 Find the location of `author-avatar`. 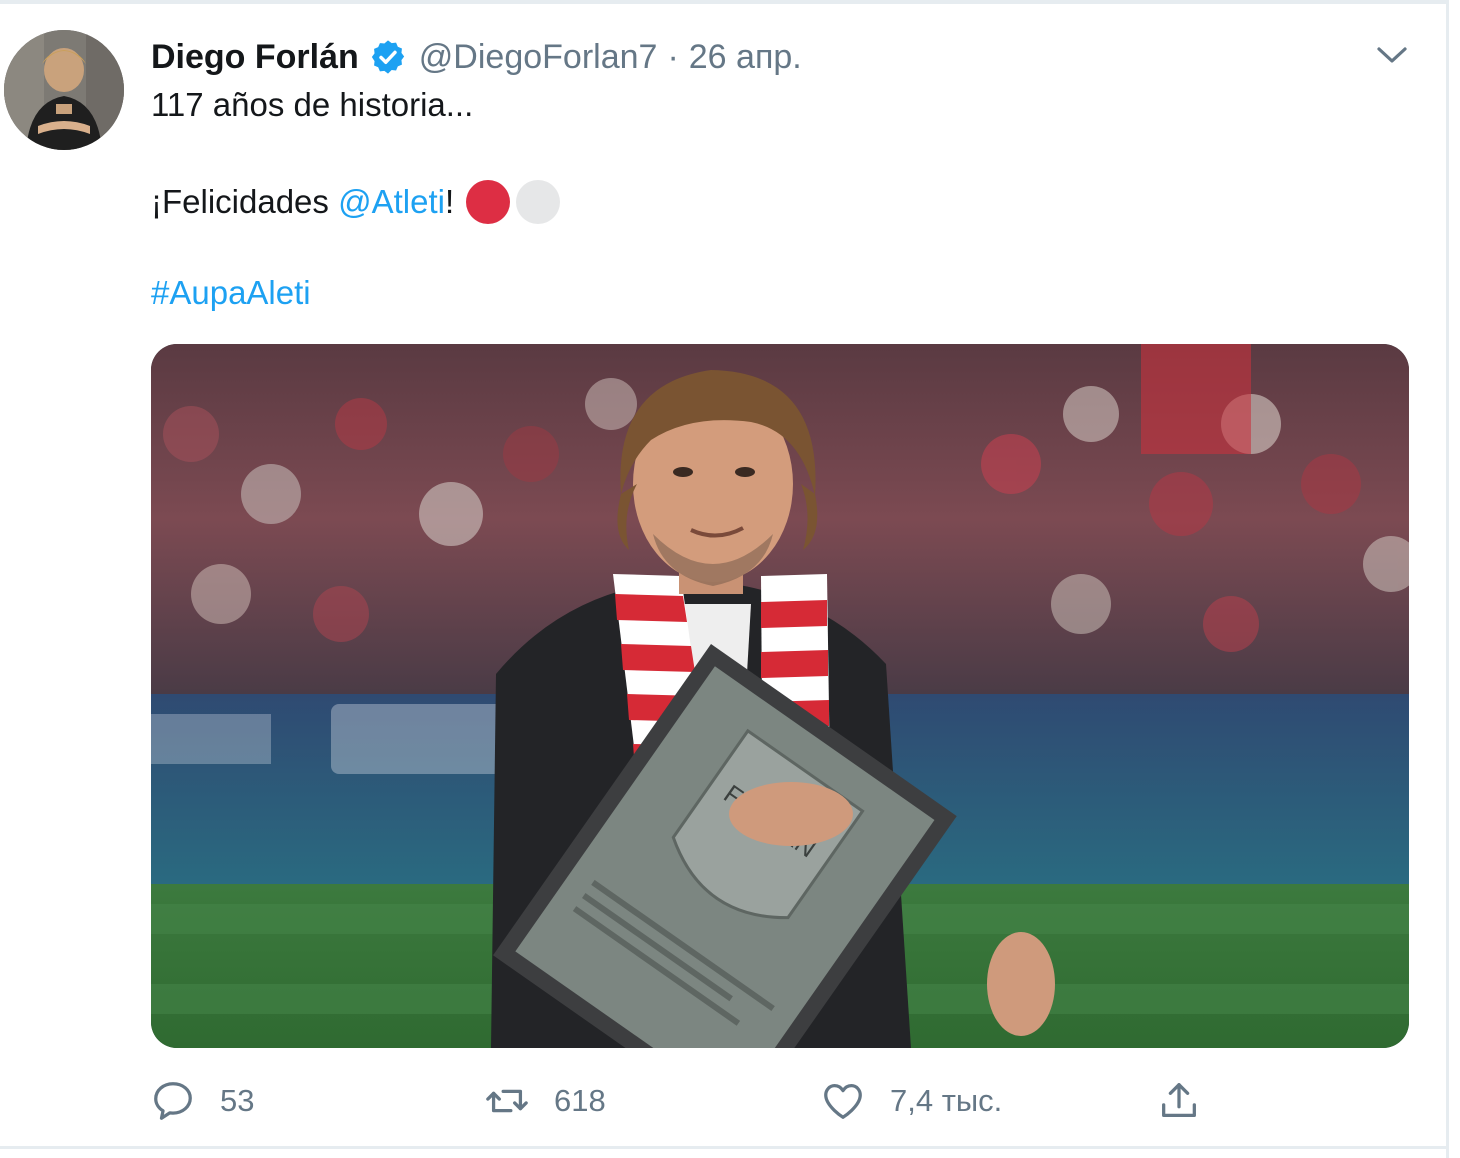

author-avatar is located at coordinates (64, 90).